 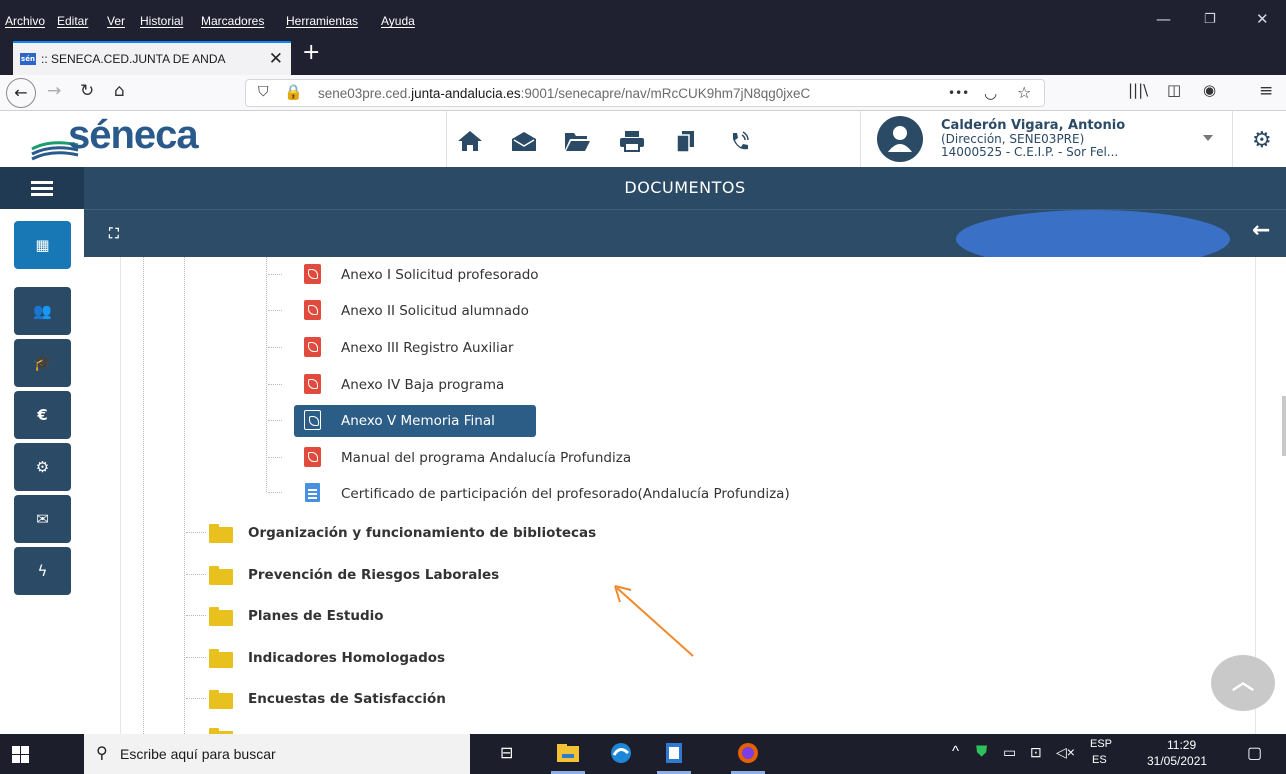 What do you see at coordinates (373, 575) in the screenshot?
I see `tree-folder-riesgos: Prevención de Riesgos Laborales` at bounding box center [373, 575].